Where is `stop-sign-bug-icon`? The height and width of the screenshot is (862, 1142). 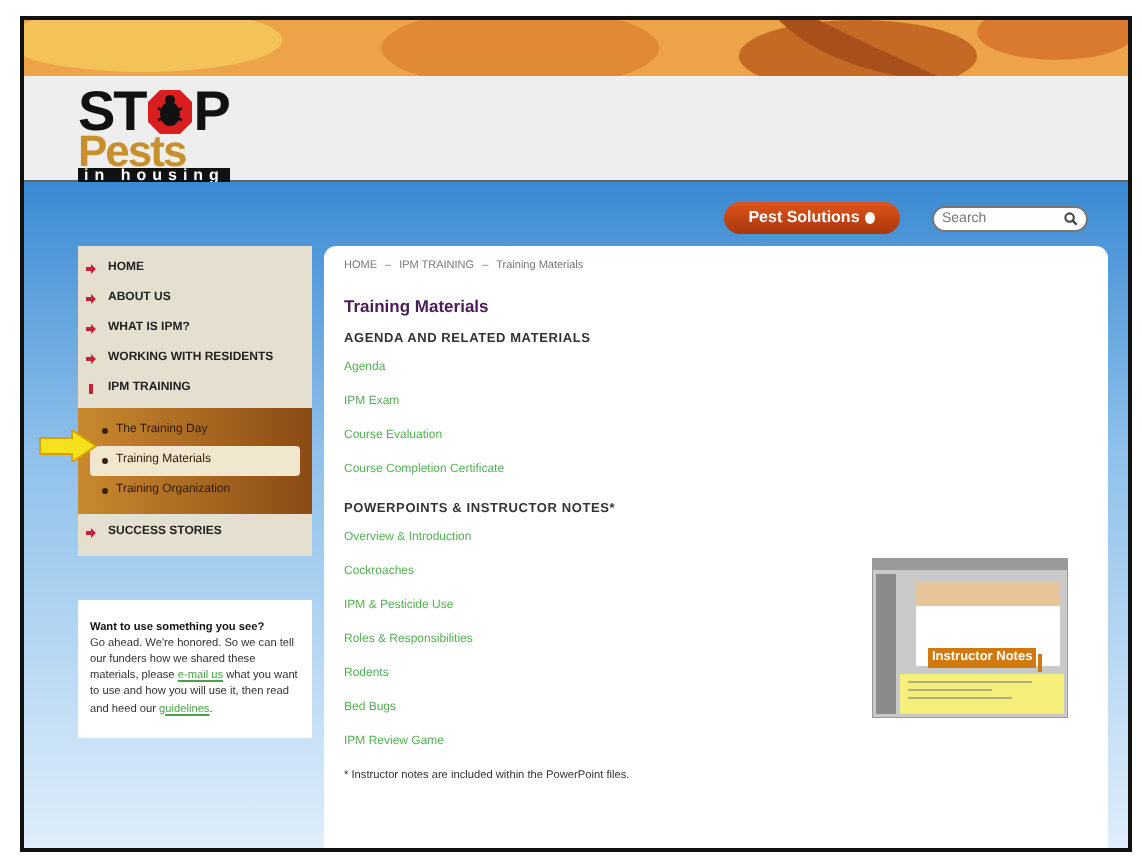 stop-sign-bug-icon is located at coordinates (169, 112).